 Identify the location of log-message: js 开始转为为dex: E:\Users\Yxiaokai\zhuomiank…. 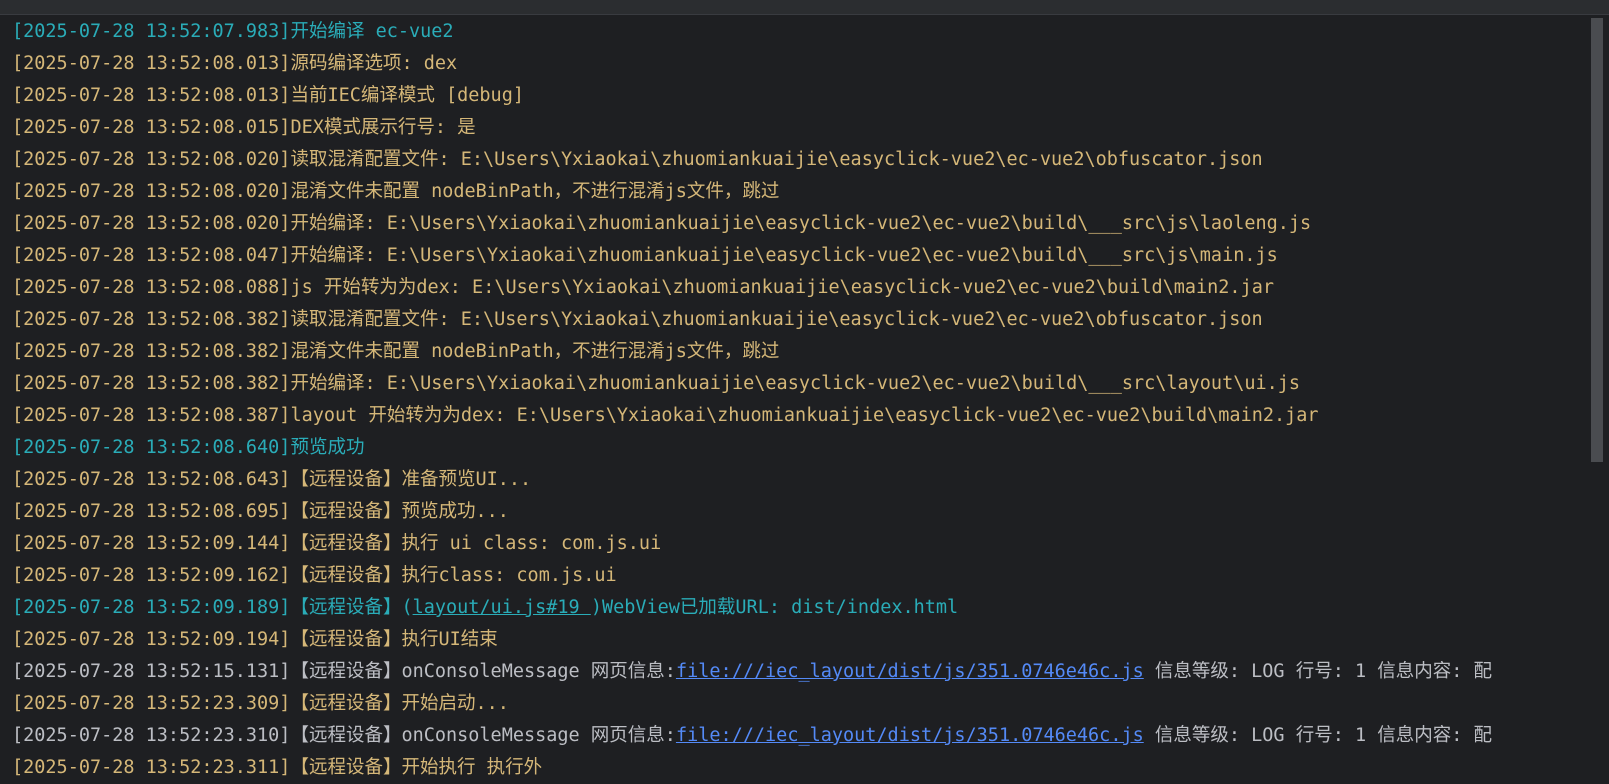
(782, 287).